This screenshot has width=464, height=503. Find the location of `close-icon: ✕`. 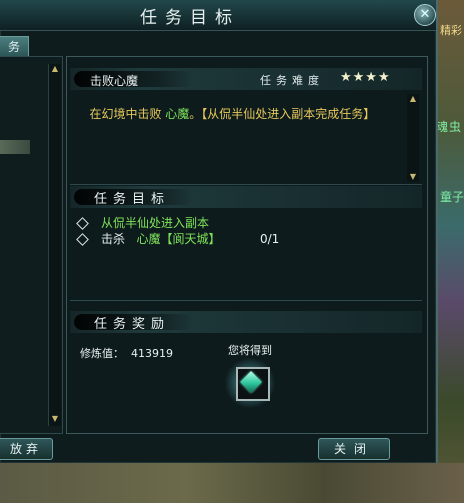

close-icon: ✕ is located at coordinates (425, 15).